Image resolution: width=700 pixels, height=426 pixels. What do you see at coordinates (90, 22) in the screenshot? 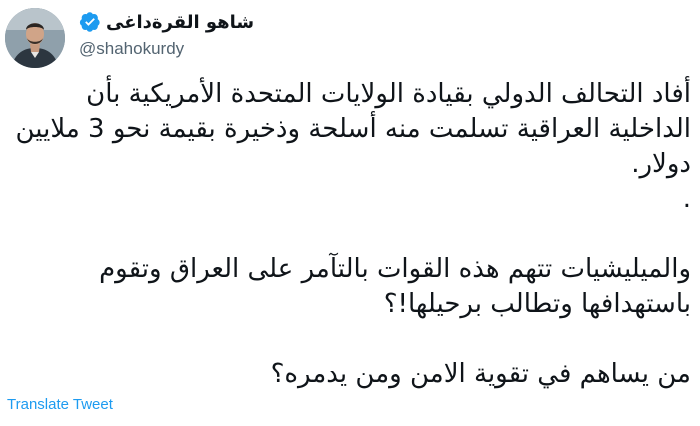
I see `verified-badge-icon` at bounding box center [90, 22].